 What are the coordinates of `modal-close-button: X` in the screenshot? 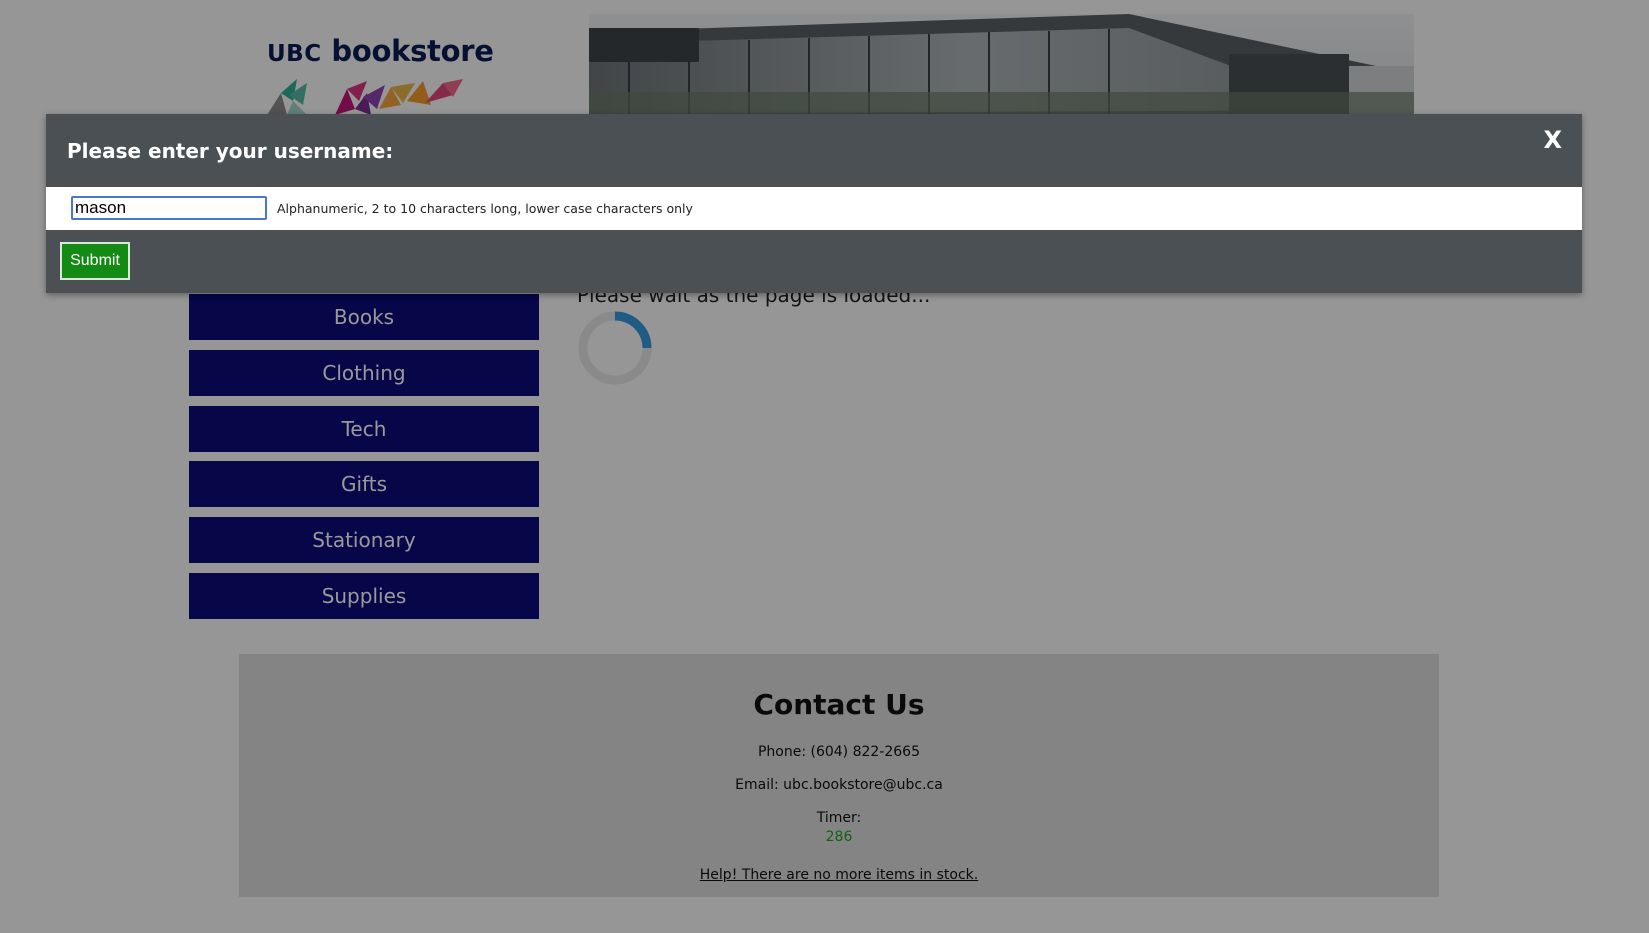 It's located at (1552, 140).